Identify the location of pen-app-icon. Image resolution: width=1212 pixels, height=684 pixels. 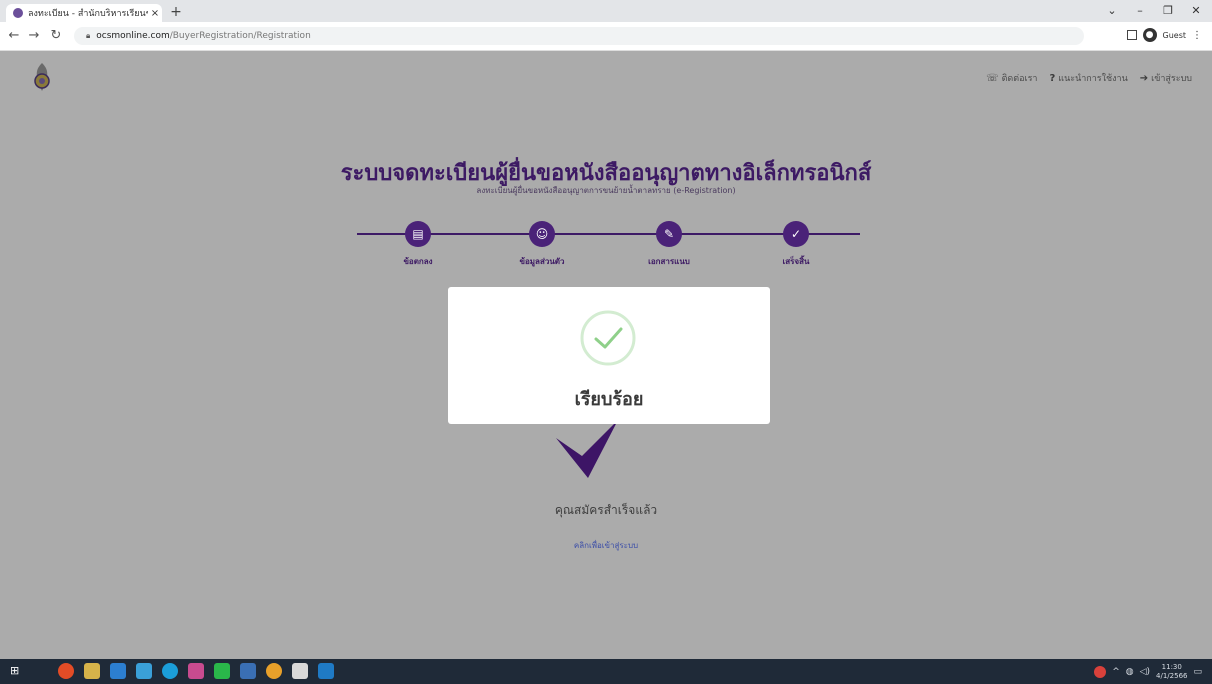
(300, 671).